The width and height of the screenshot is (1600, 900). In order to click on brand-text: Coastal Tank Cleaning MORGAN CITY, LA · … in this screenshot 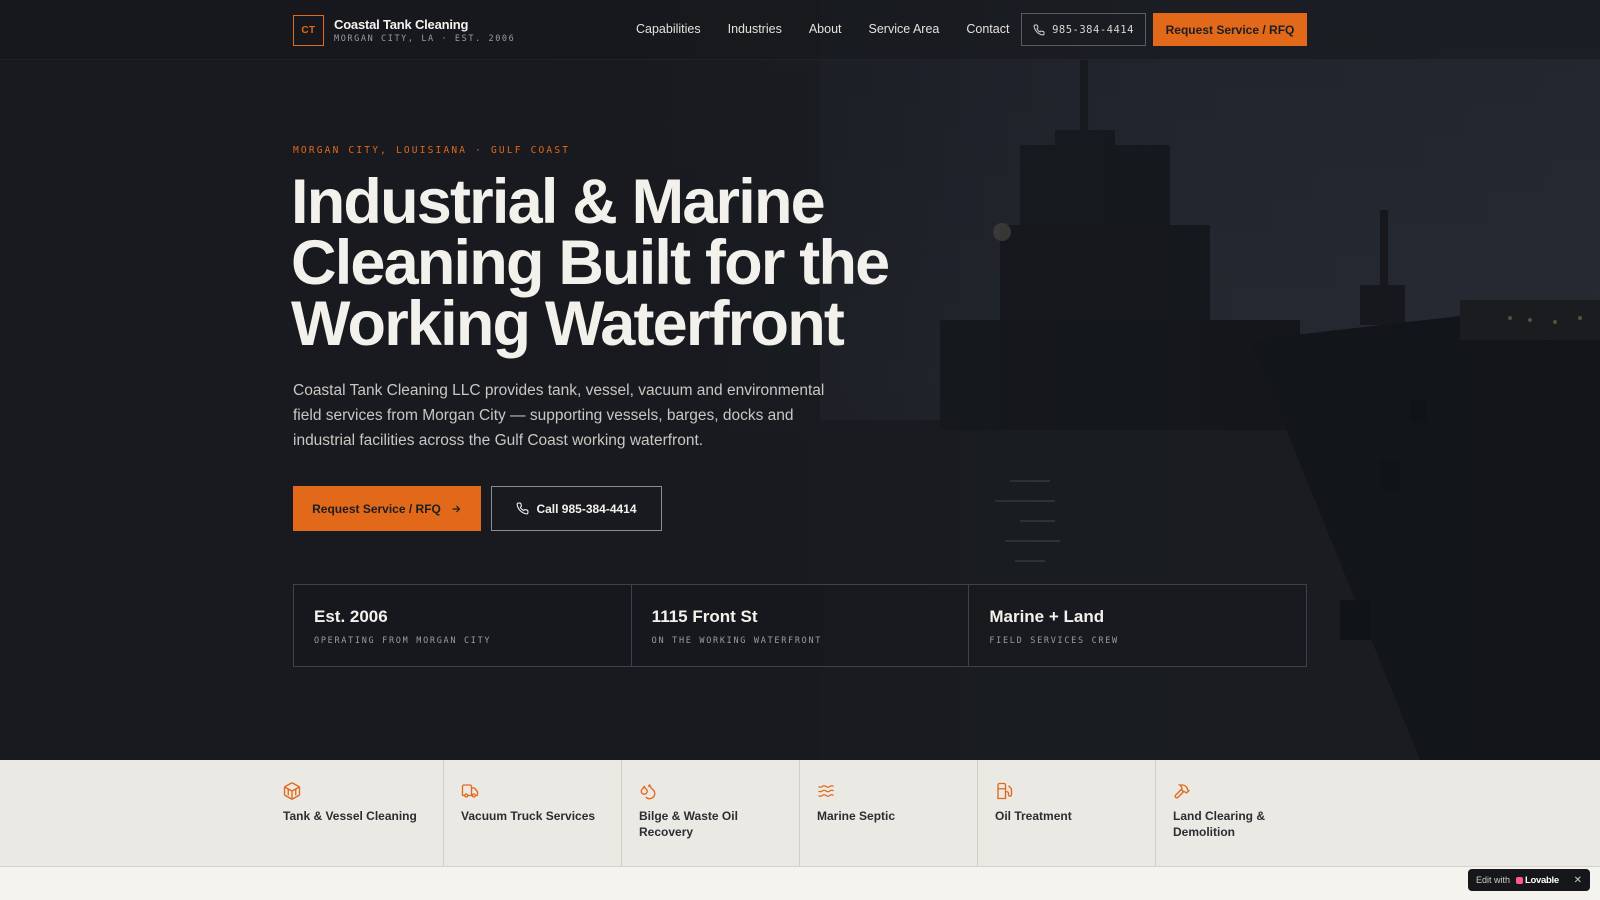, I will do `click(424, 30)`.